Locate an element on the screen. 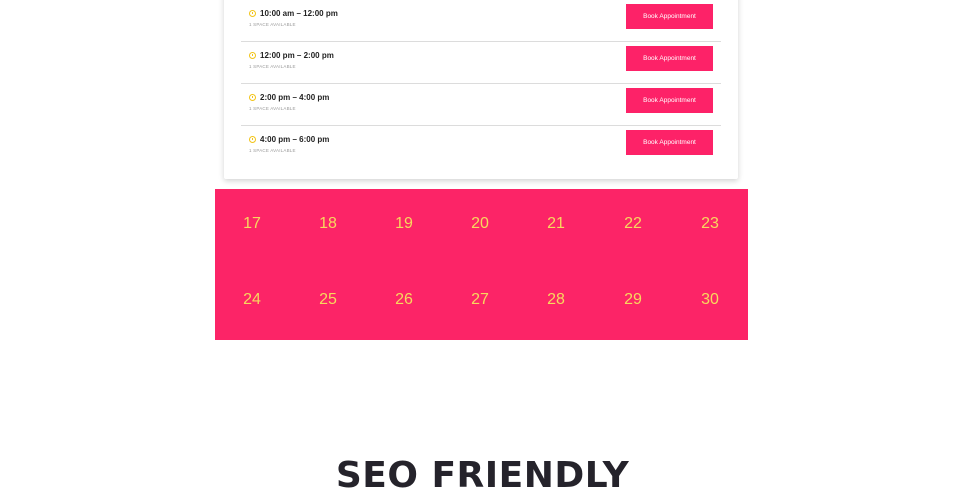 This screenshot has height=500, width=965. slot-time-label: 2:00 pm – 4:00 pm is located at coordinates (295, 97).